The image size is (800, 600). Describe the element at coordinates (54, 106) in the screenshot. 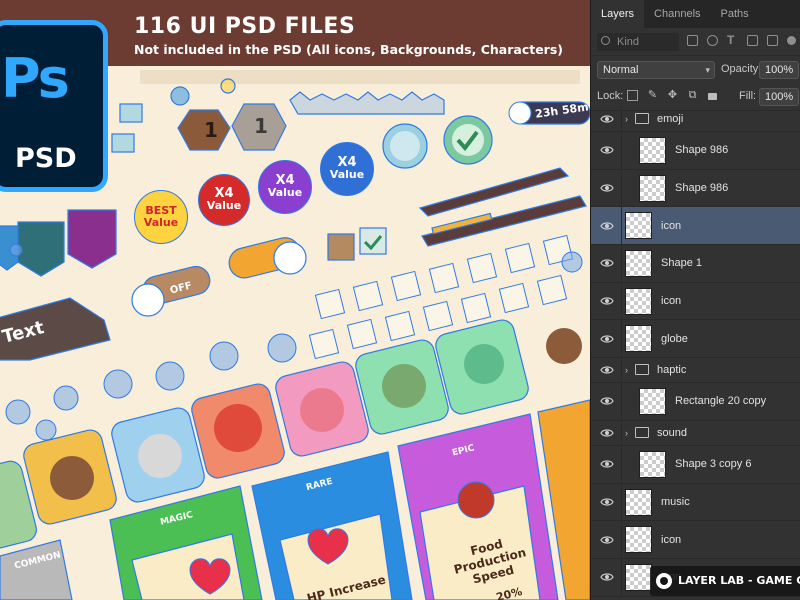

I see `photoshop-logo: Ps PSD` at that location.